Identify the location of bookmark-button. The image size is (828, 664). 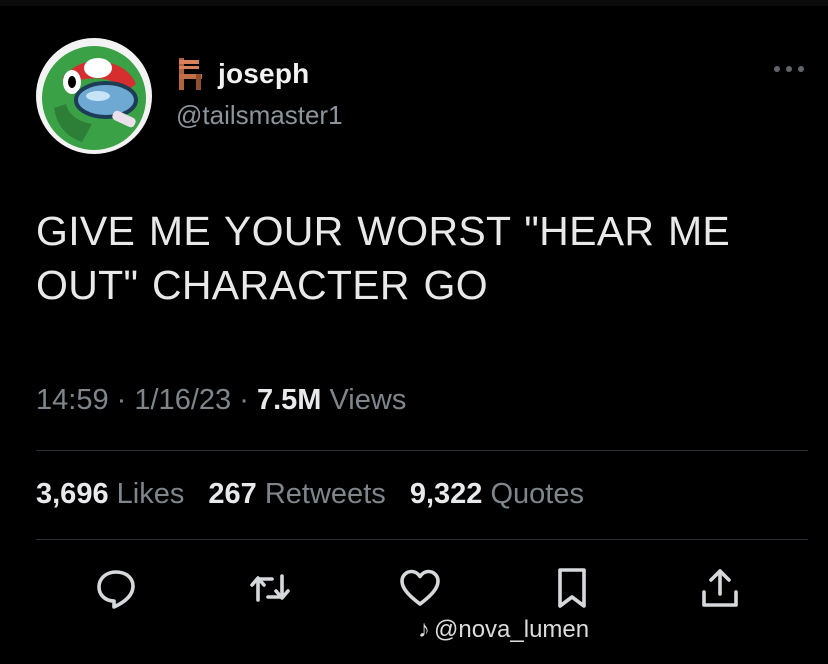
(572, 588).